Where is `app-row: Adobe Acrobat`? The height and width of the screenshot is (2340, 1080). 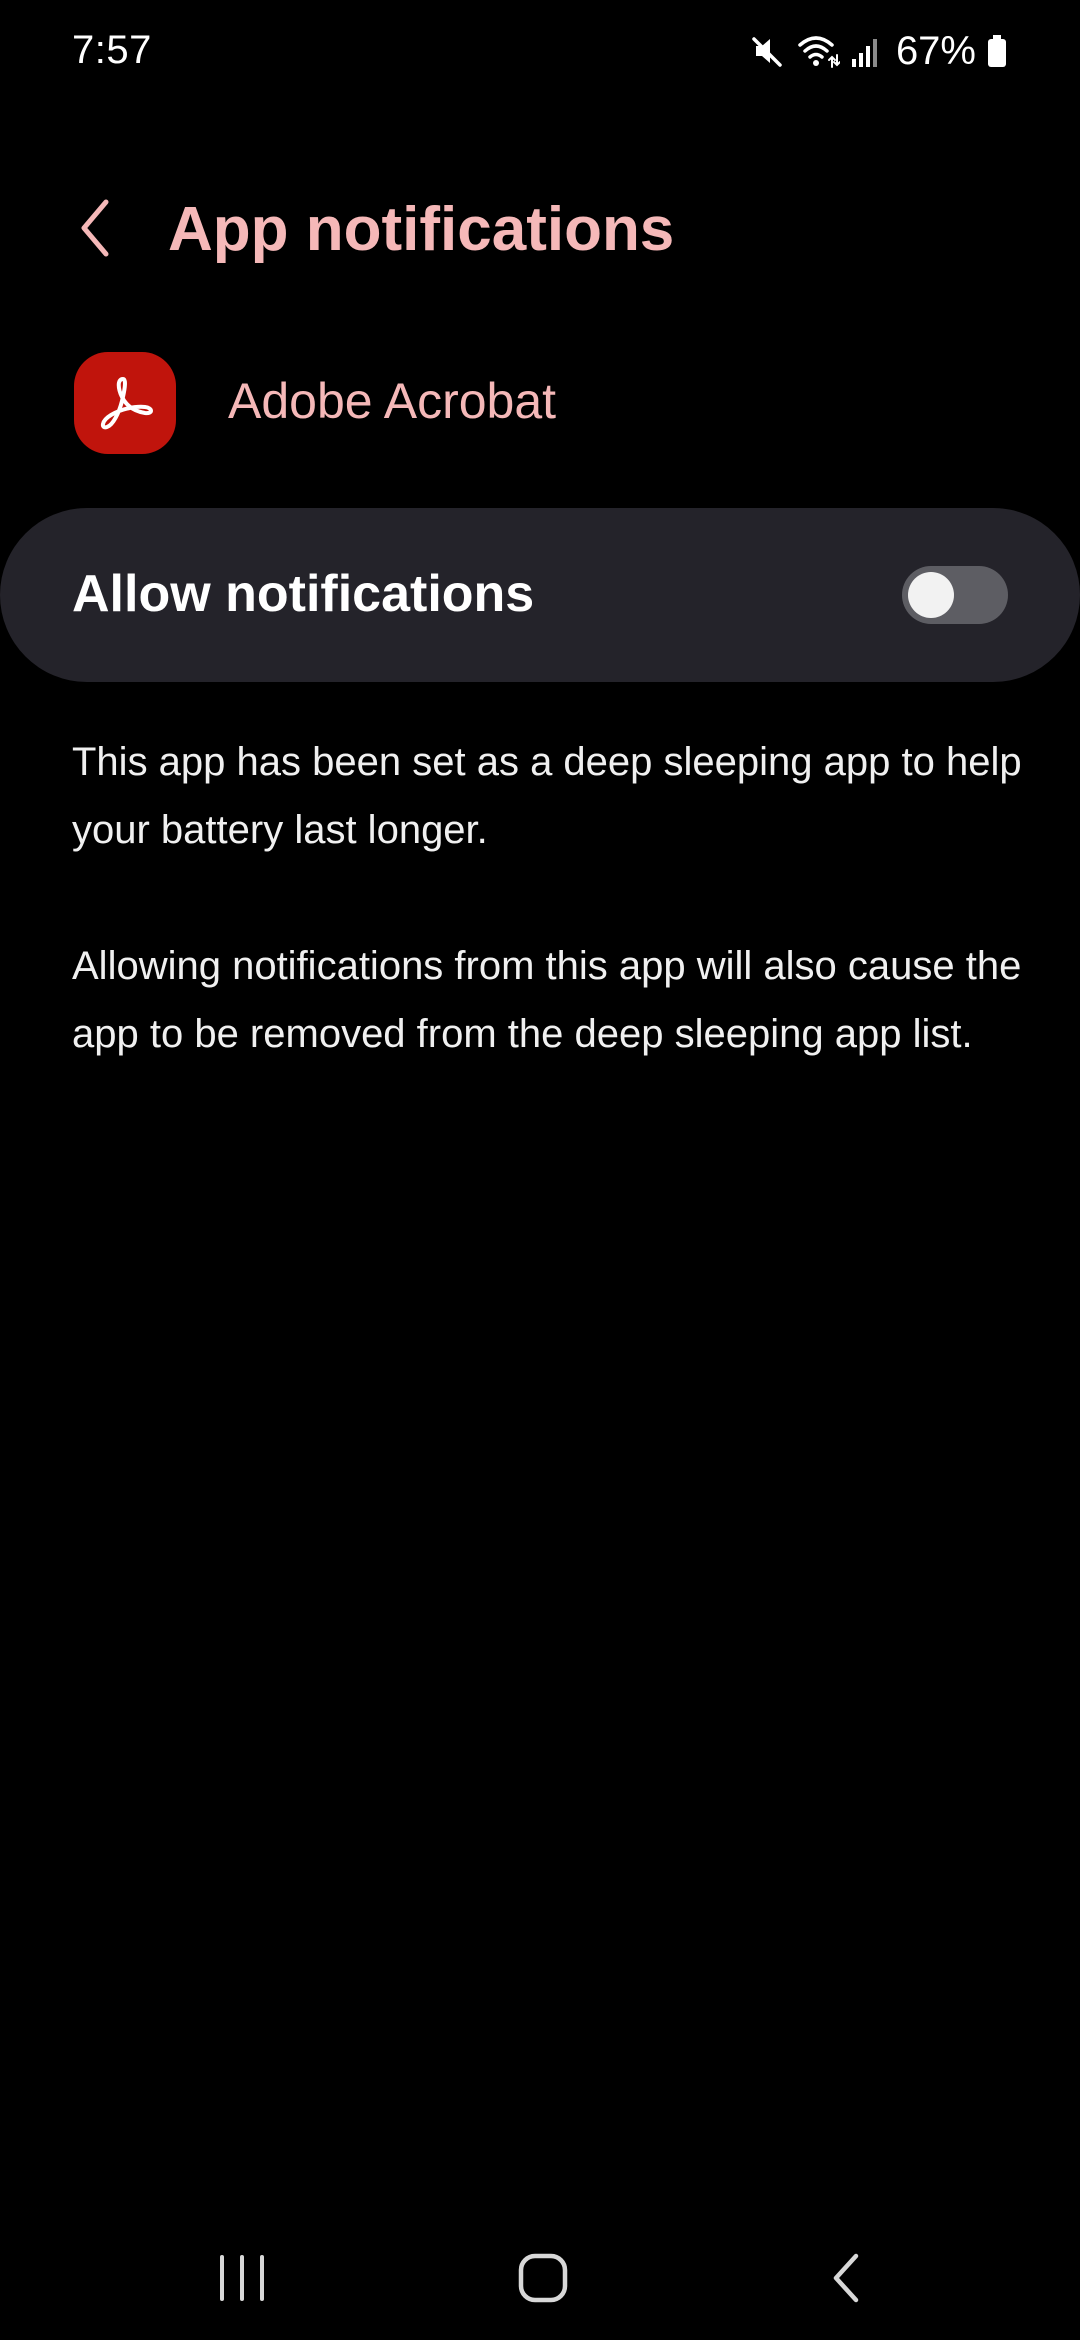 app-row: Adobe Acrobat is located at coordinates (540, 405).